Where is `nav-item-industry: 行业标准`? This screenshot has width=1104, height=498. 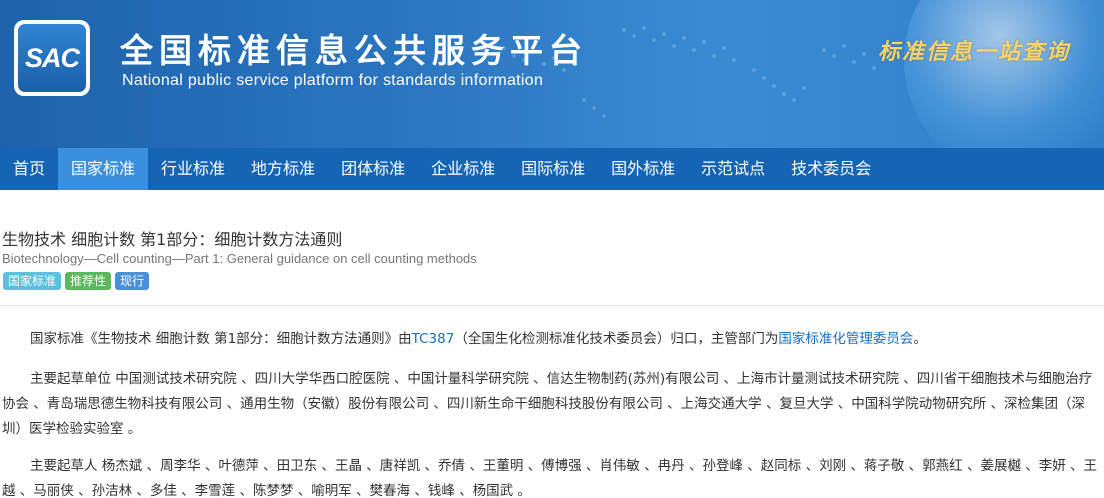
nav-item-industry: 行业标准 is located at coordinates (193, 169).